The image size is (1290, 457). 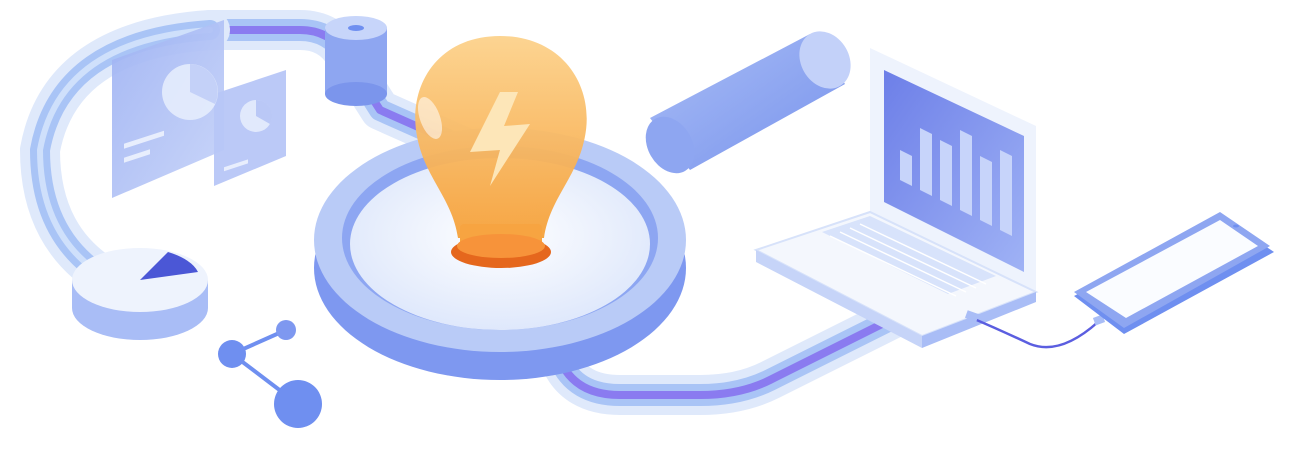 I want to click on pie-chart-icon, so click(x=140, y=294).